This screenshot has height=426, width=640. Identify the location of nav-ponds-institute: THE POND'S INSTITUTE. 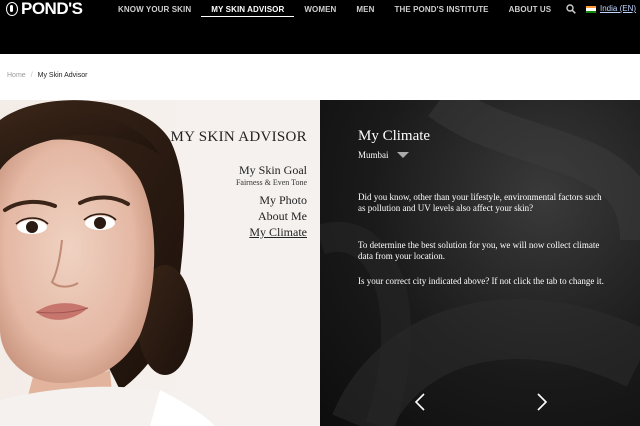
(441, 10).